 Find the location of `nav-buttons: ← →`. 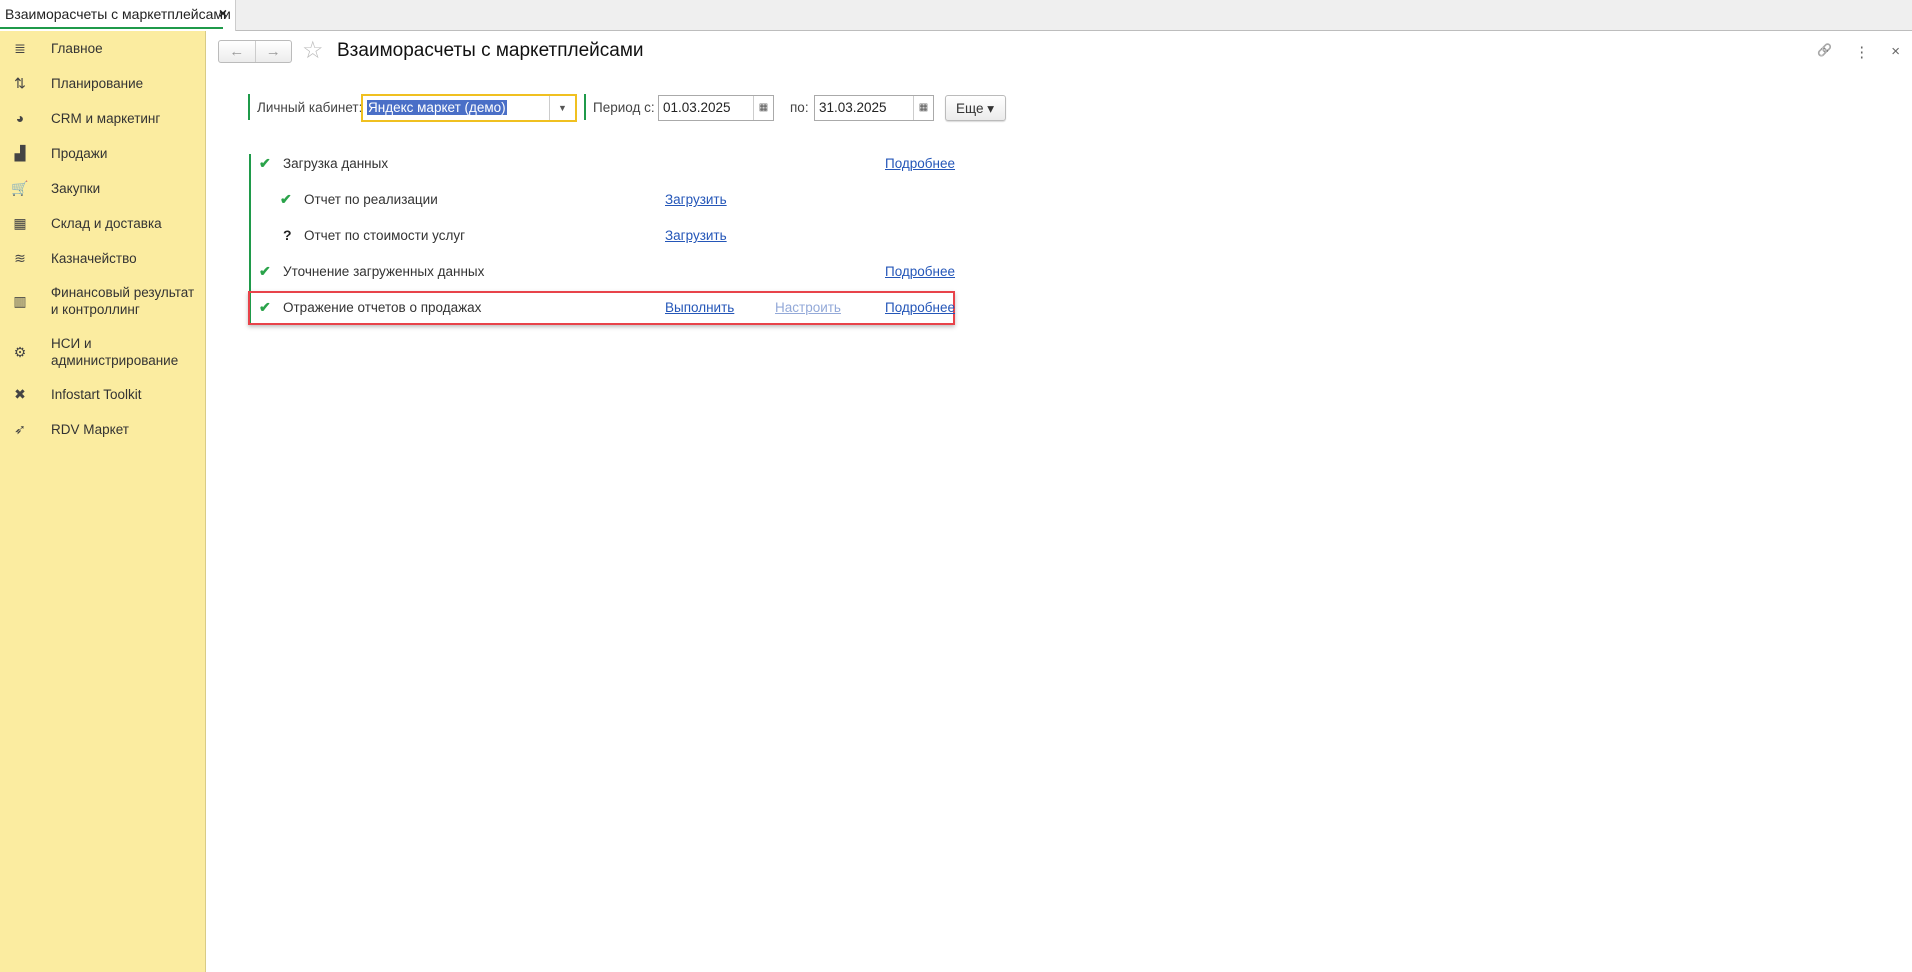

nav-buttons: ← → is located at coordinates (255, 51).